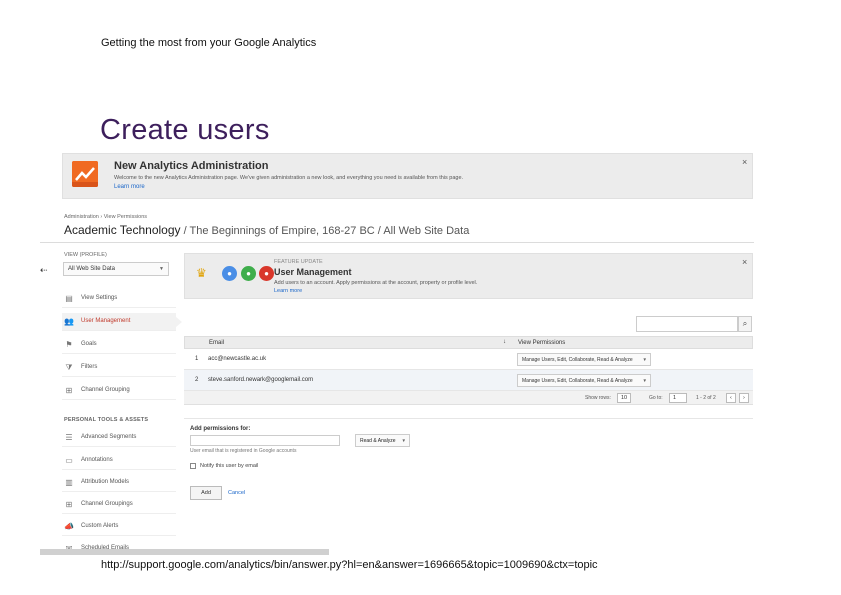  I want to click on sidebar-item-label: Filters, so click(89, 367).